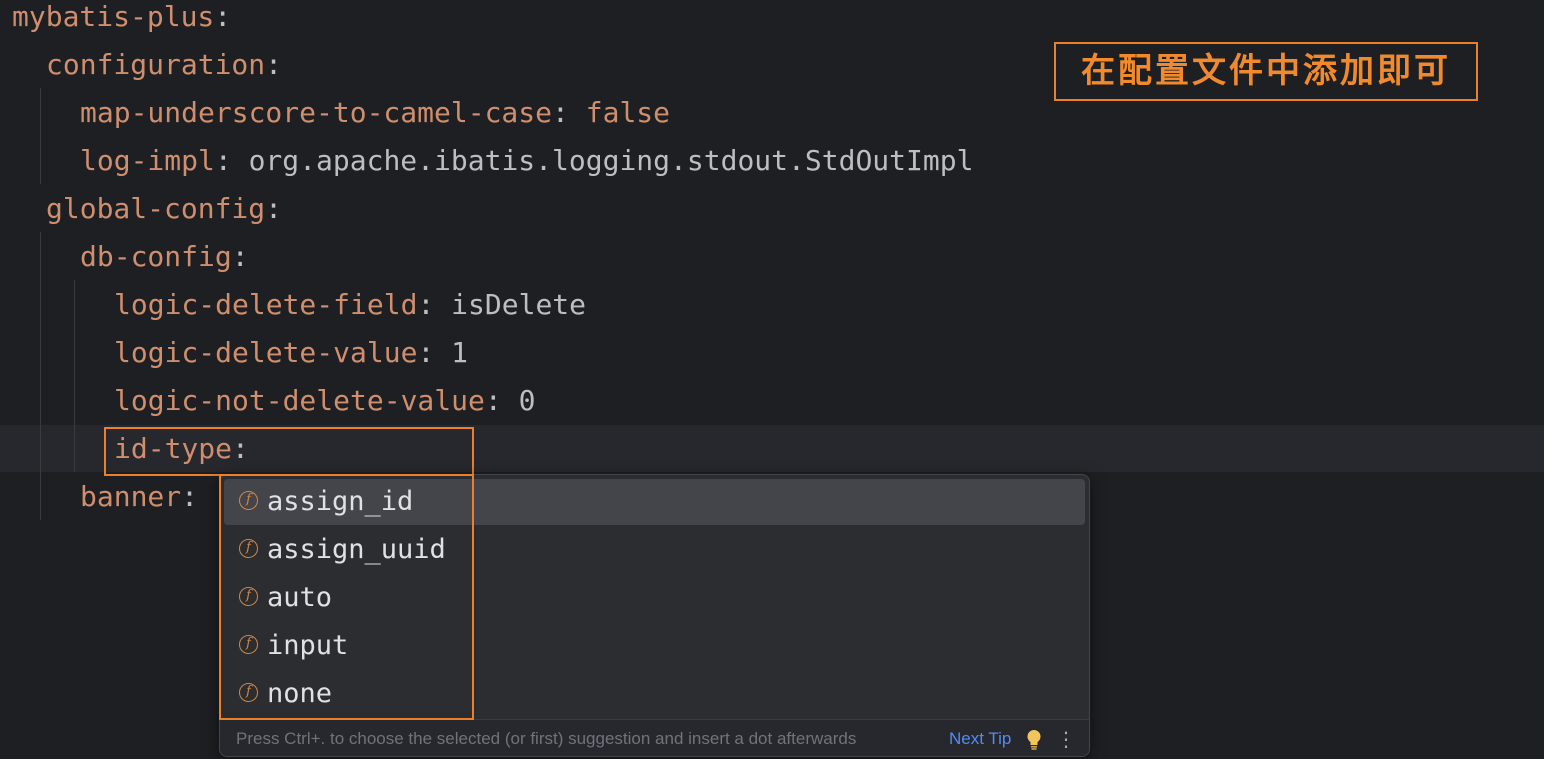 This screenshot has height=759, width=1544. Describe the element at coordinates (346, 597) in the screenshot. I see `suggestions-highlight-box` at that location.